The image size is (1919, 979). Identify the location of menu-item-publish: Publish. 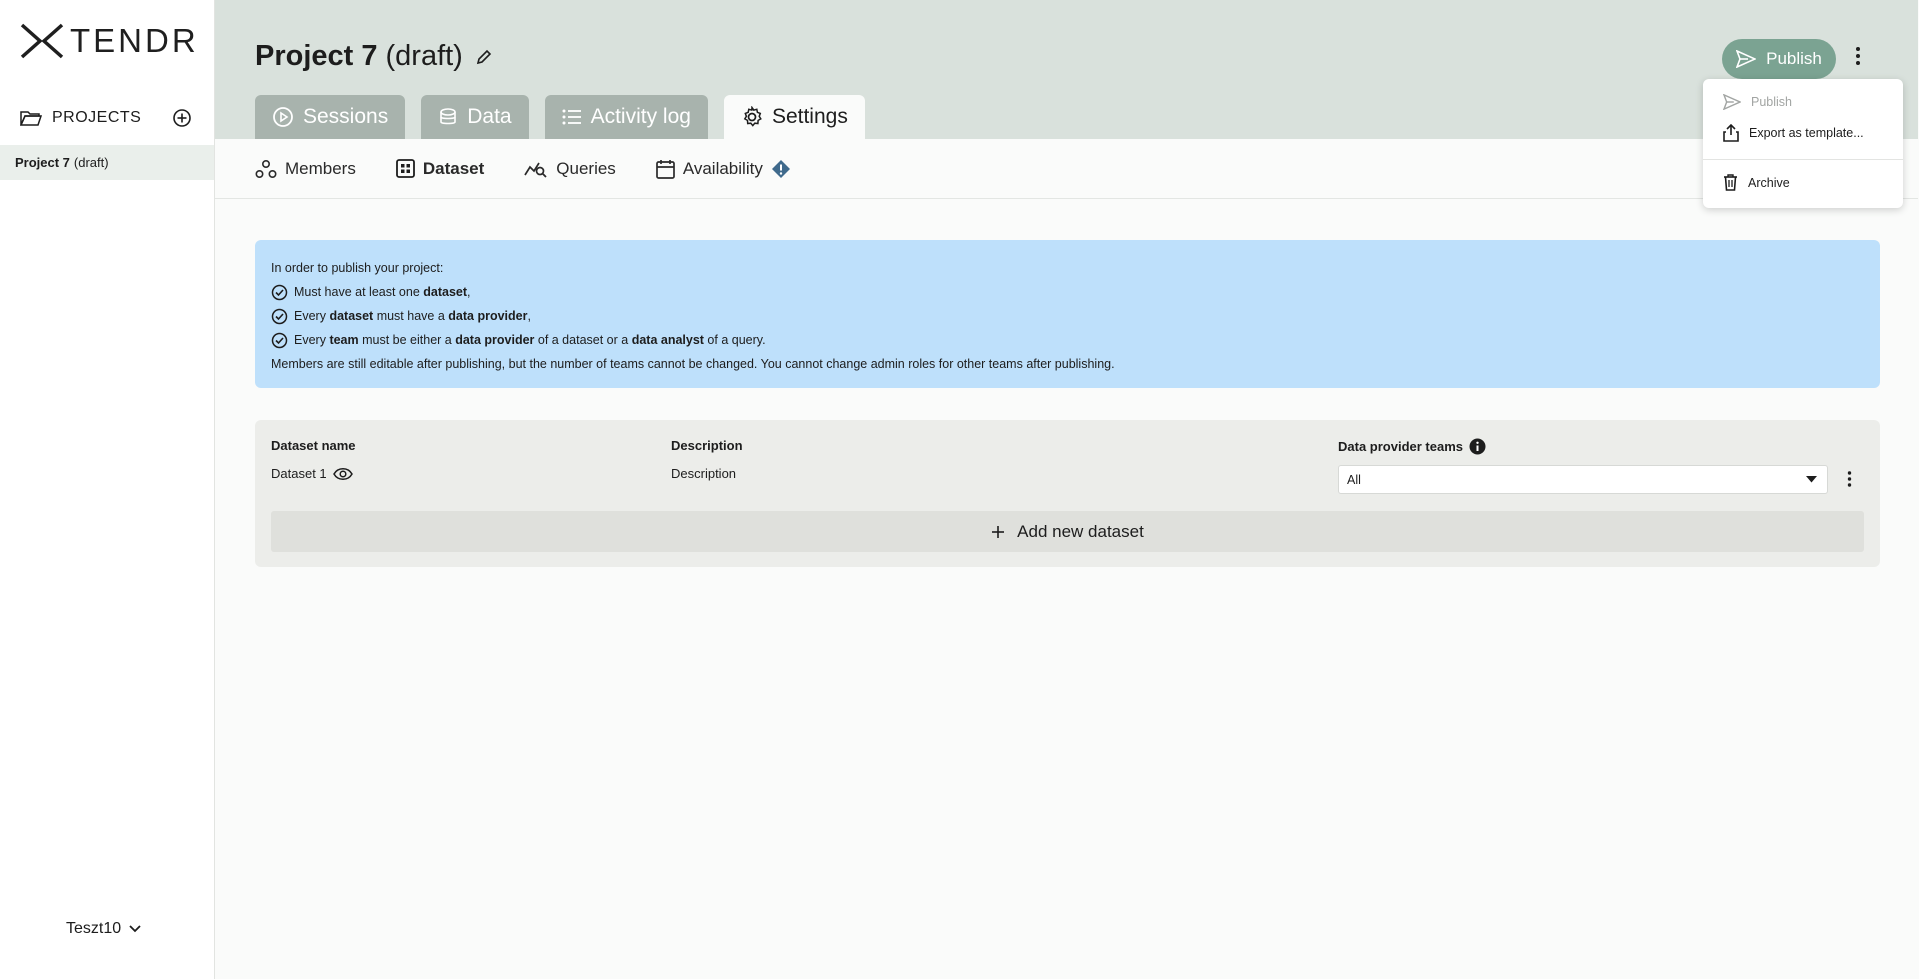
(1757, 102).